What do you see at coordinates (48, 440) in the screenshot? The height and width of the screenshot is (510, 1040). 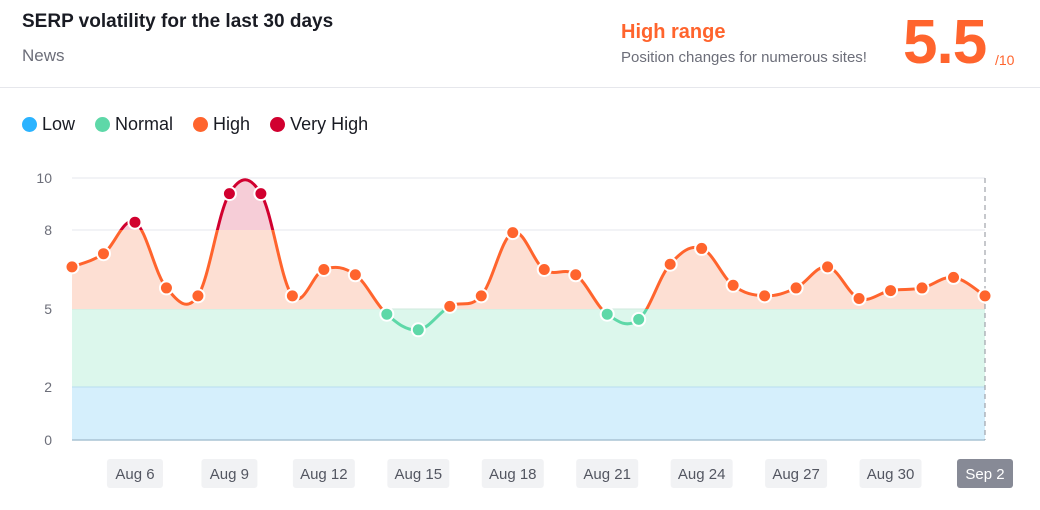 I see `y-tick-label: 0` at bounding box center [48, 440].